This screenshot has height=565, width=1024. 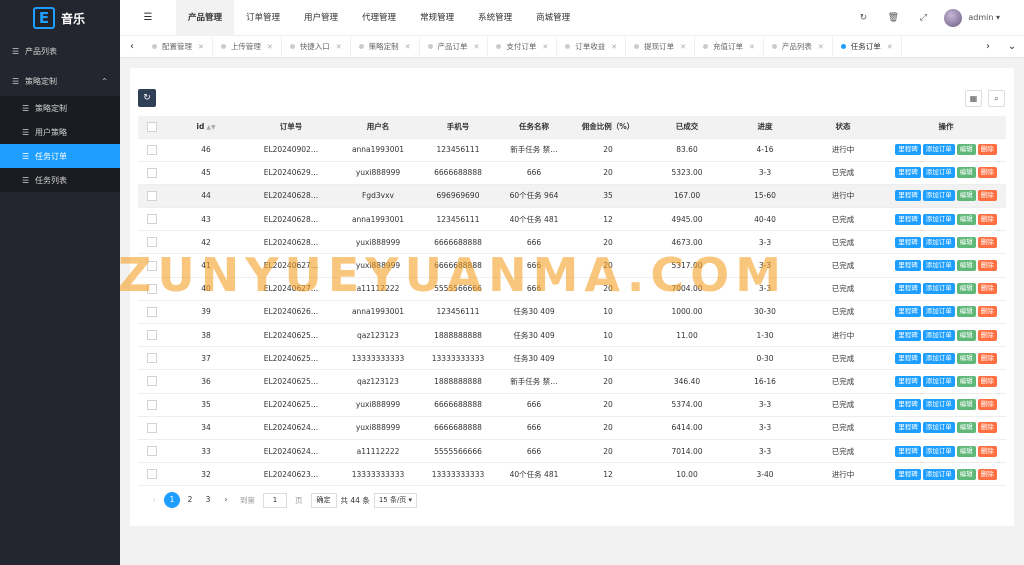 I want to click on top-menu-mall: 商城管理, so click(x=553, y=18).